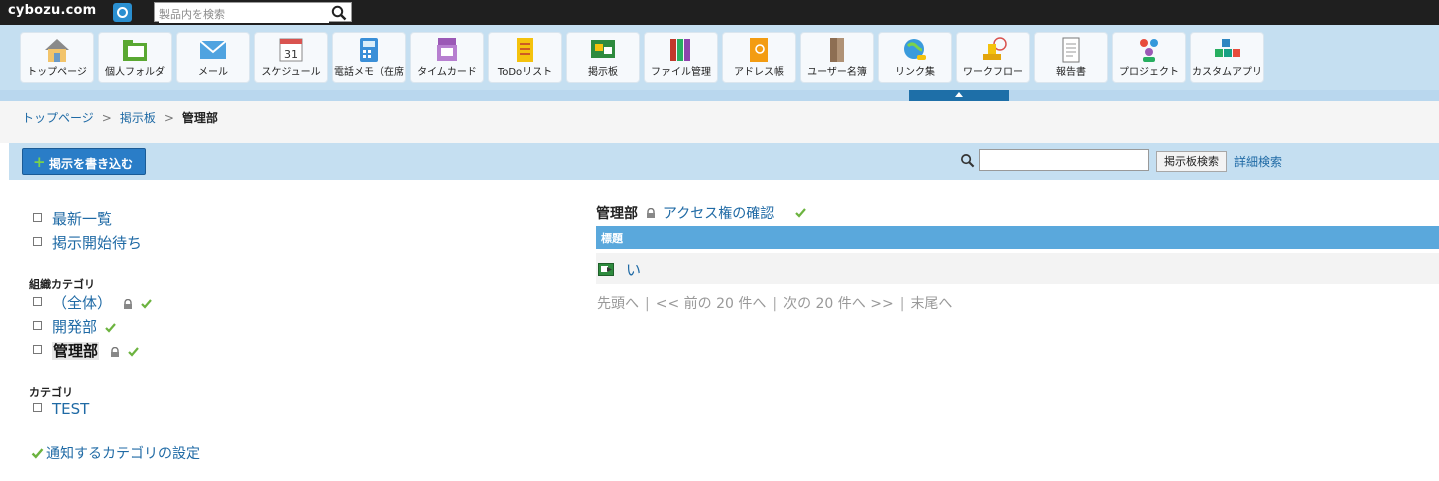  I want to click on cybozu-logo: cybozu.com, so click(52, 10).